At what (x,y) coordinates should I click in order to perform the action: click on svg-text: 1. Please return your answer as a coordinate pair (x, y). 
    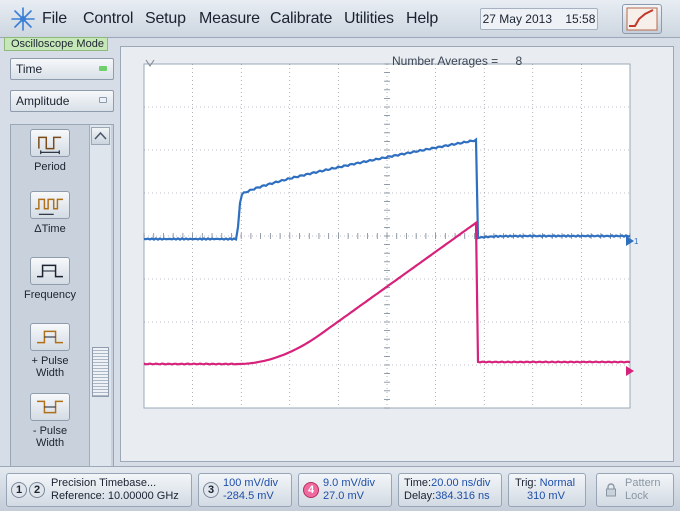
    Looking at the image, I should click on (636, 241).